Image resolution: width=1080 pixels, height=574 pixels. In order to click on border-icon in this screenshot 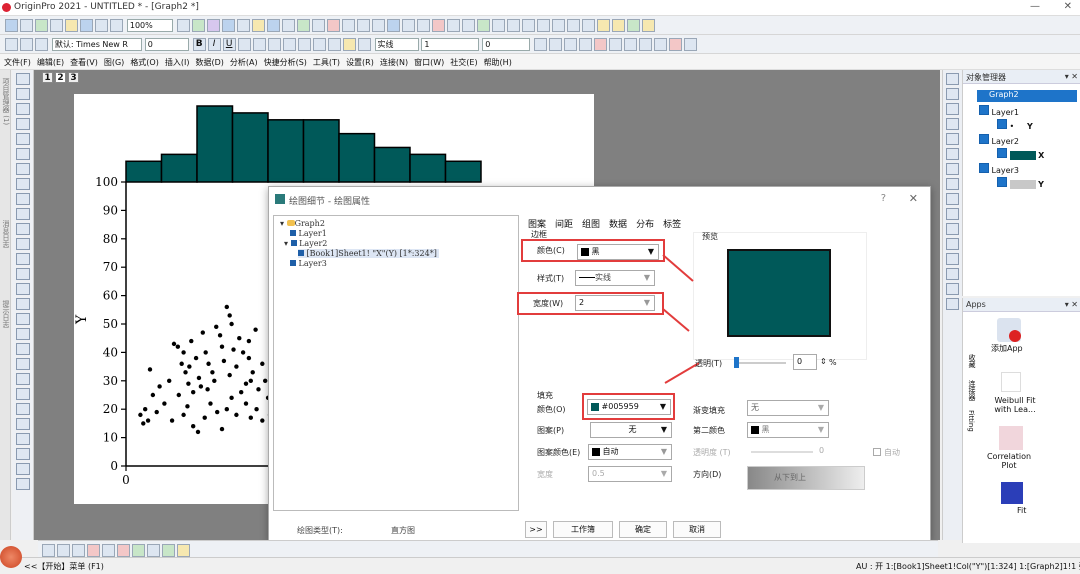, I will do `click(556, 44)`.